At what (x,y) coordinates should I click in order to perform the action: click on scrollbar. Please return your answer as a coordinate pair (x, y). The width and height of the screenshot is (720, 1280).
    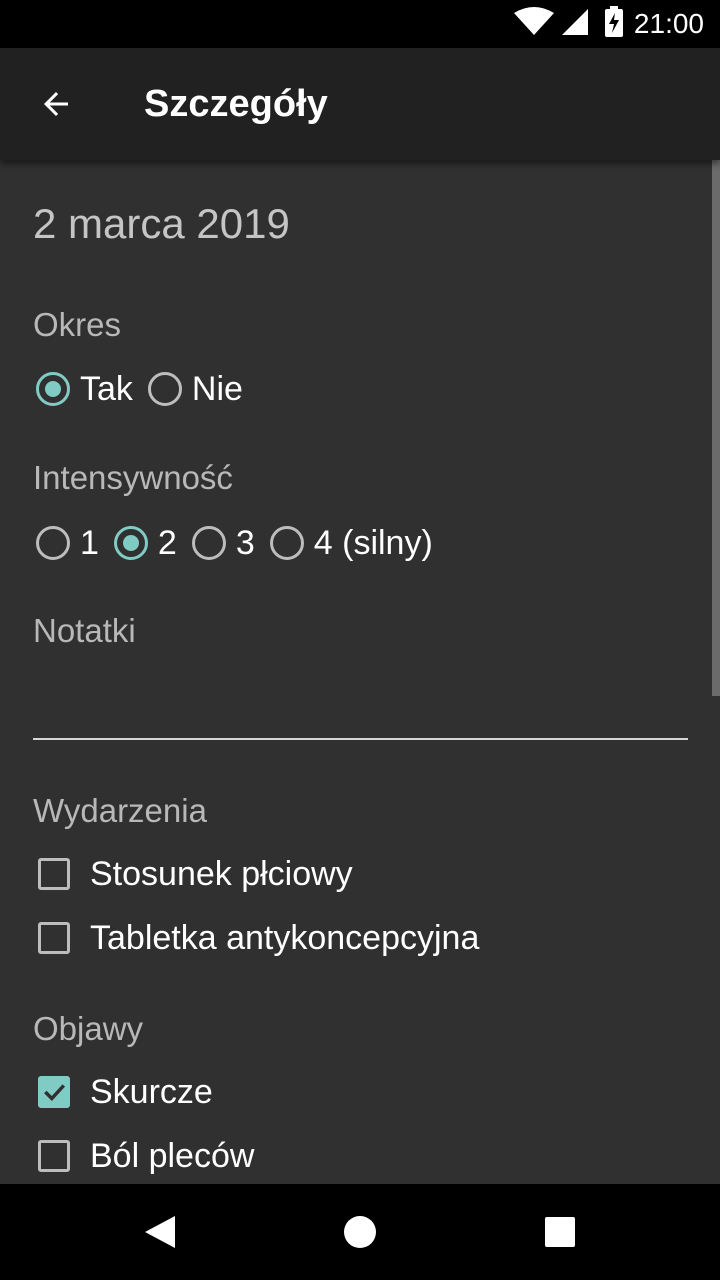
    Looking at the image, I should click on (716, 428).